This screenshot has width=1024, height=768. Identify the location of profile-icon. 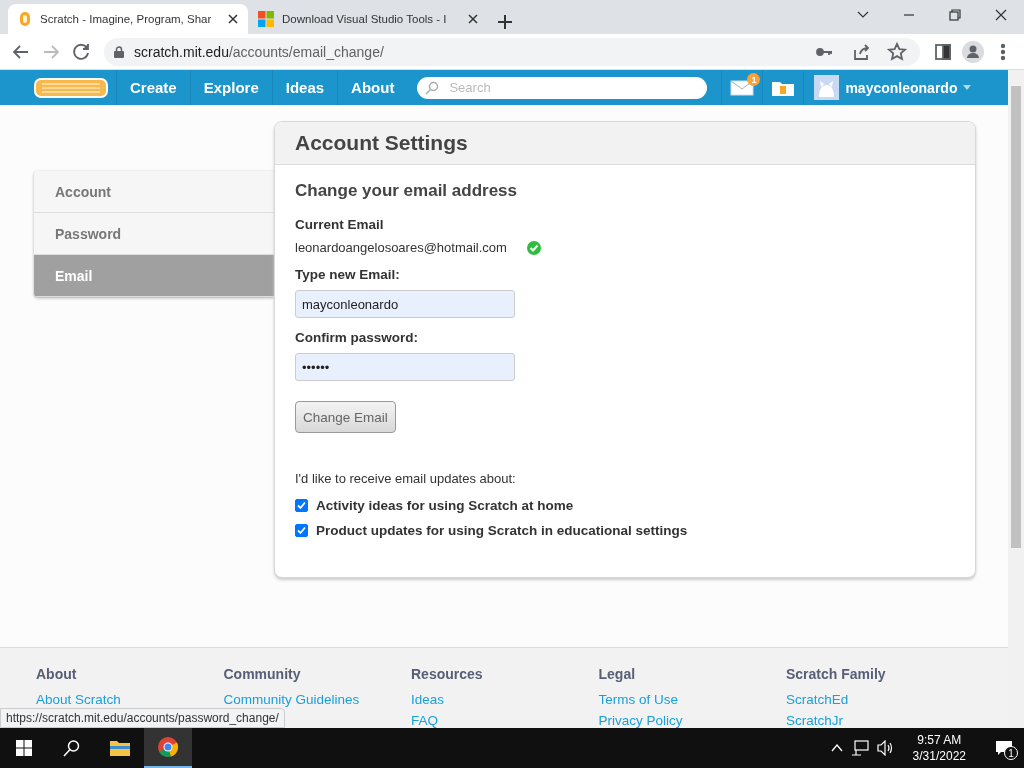
(973, 51).